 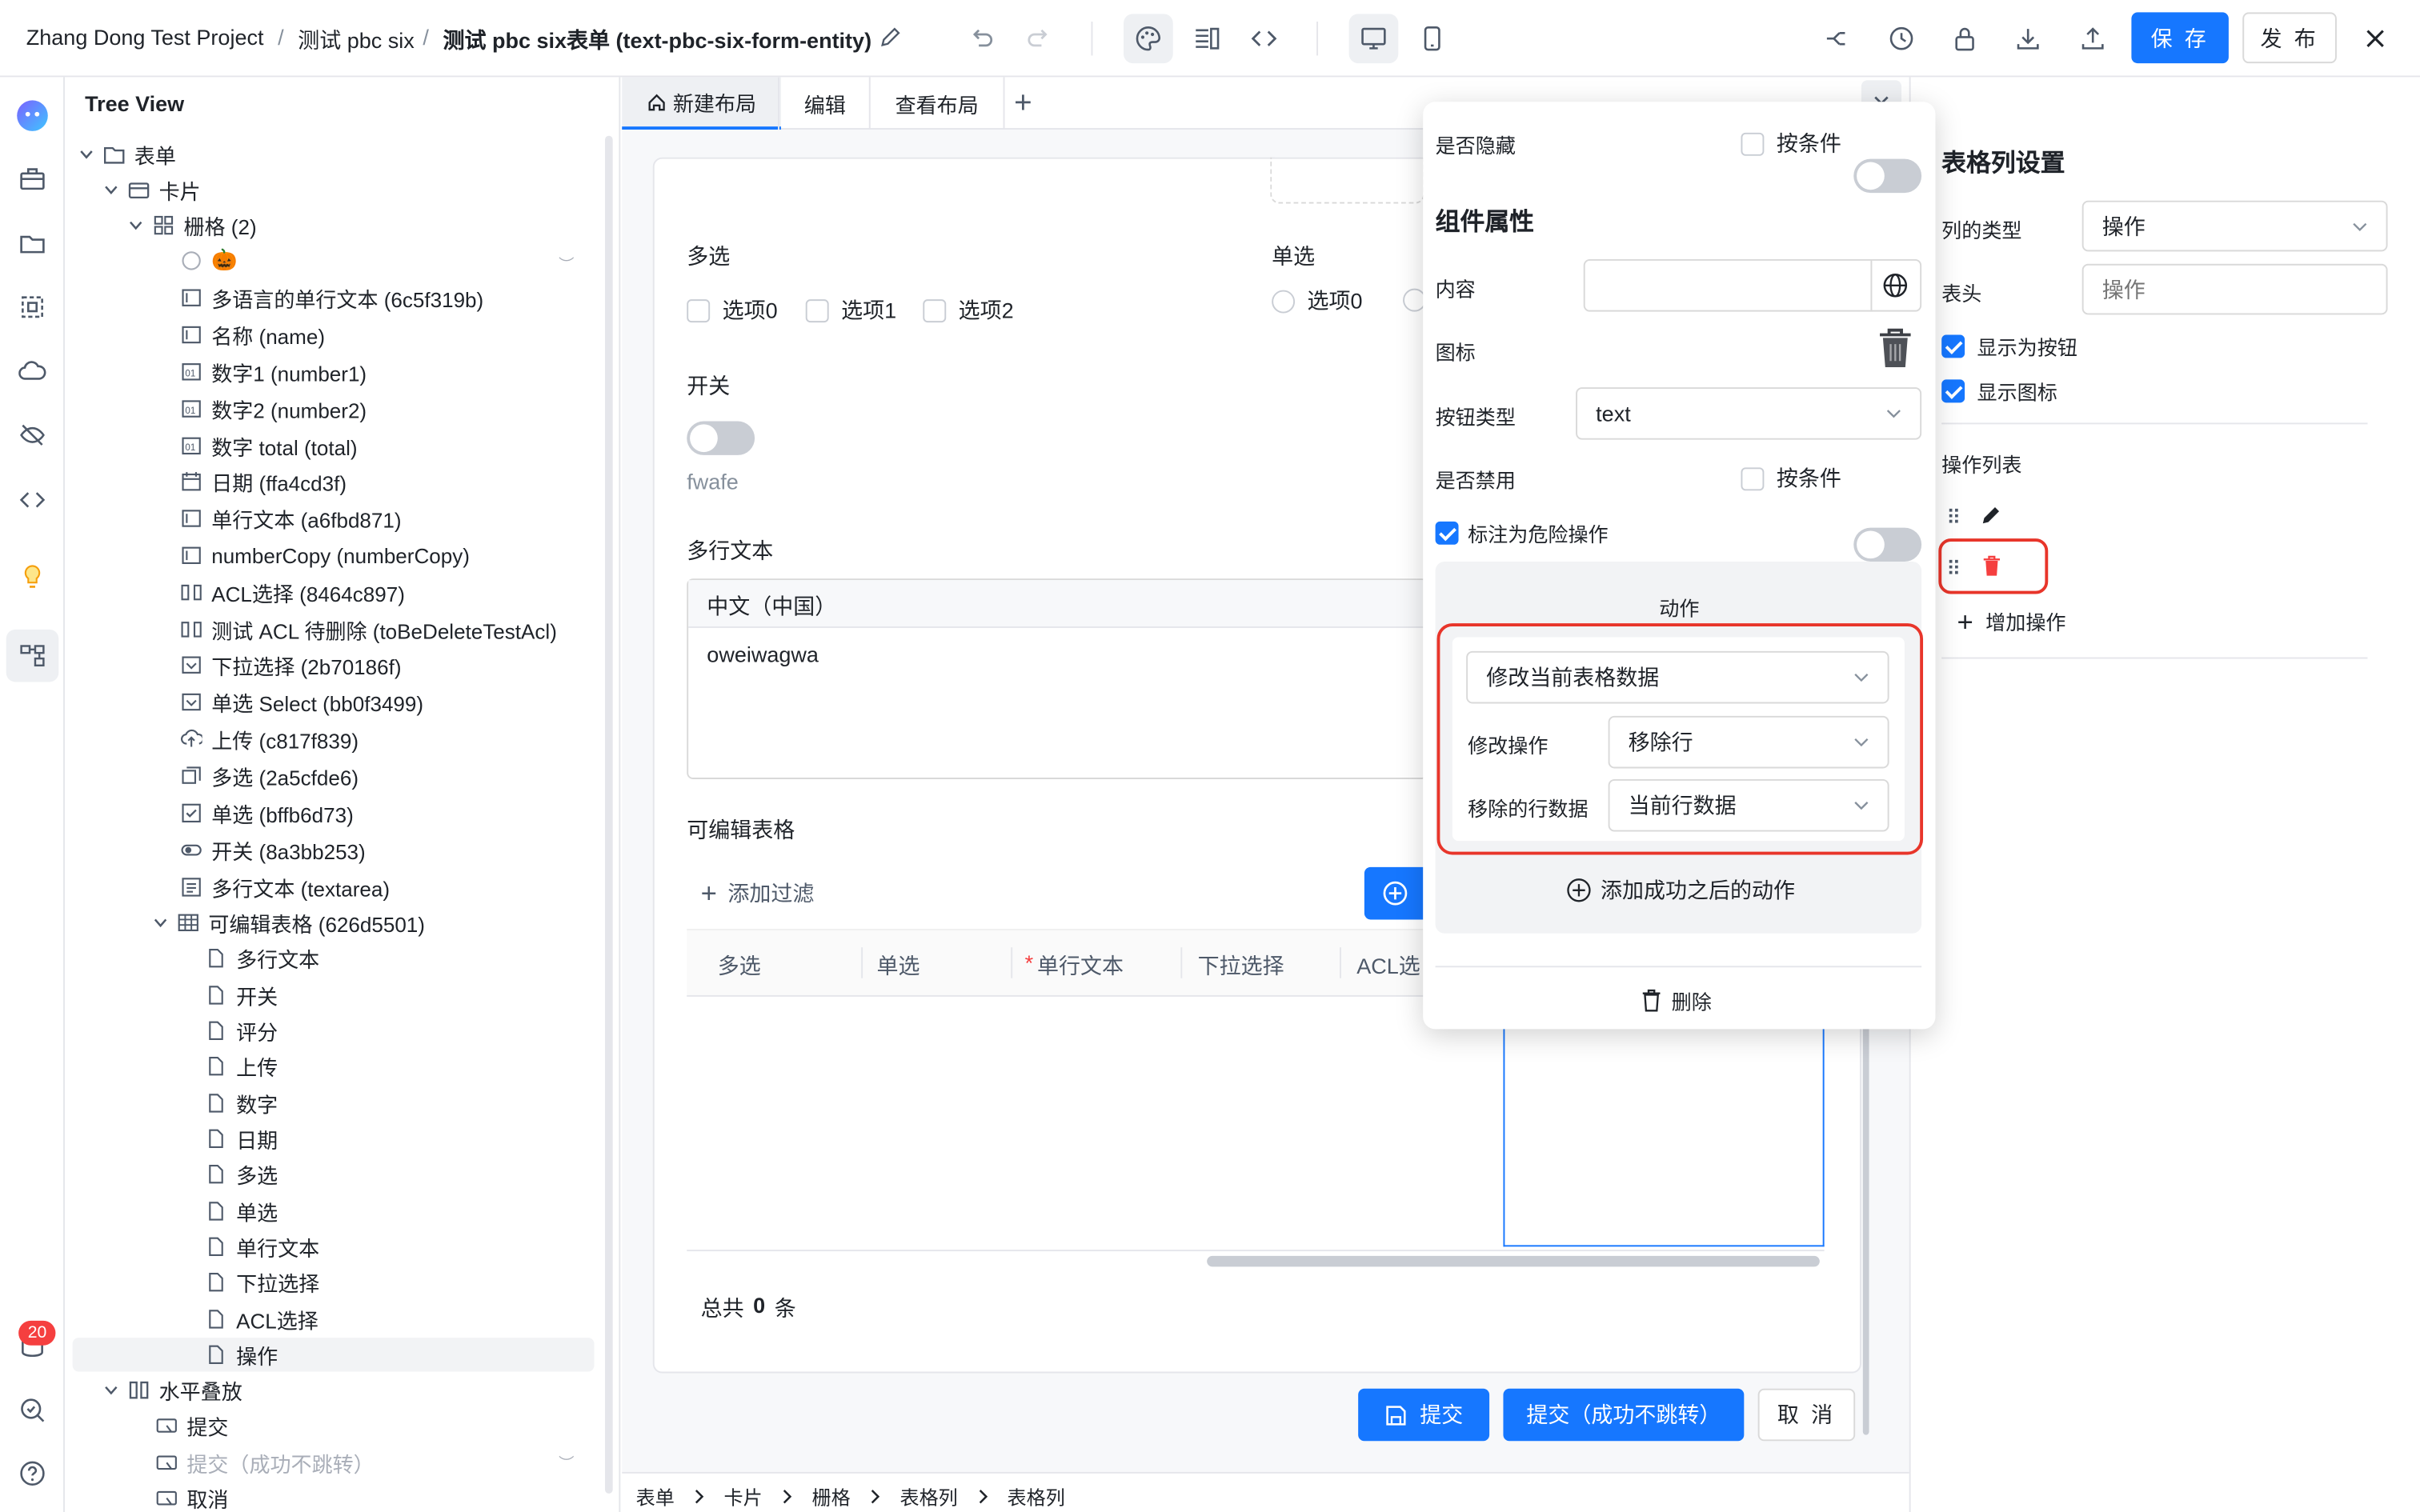 What do you see at coordinates (1999, 391) in the screenshot?
I see `show-icon-checkbox: 显示图标` at bounding box center [1999, 391].